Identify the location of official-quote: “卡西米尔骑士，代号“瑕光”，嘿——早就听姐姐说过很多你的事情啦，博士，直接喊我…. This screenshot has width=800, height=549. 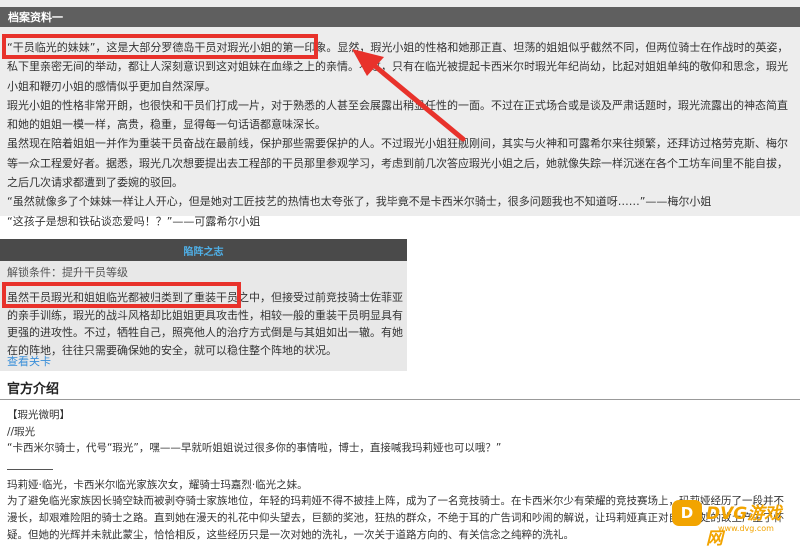
(254, 448).